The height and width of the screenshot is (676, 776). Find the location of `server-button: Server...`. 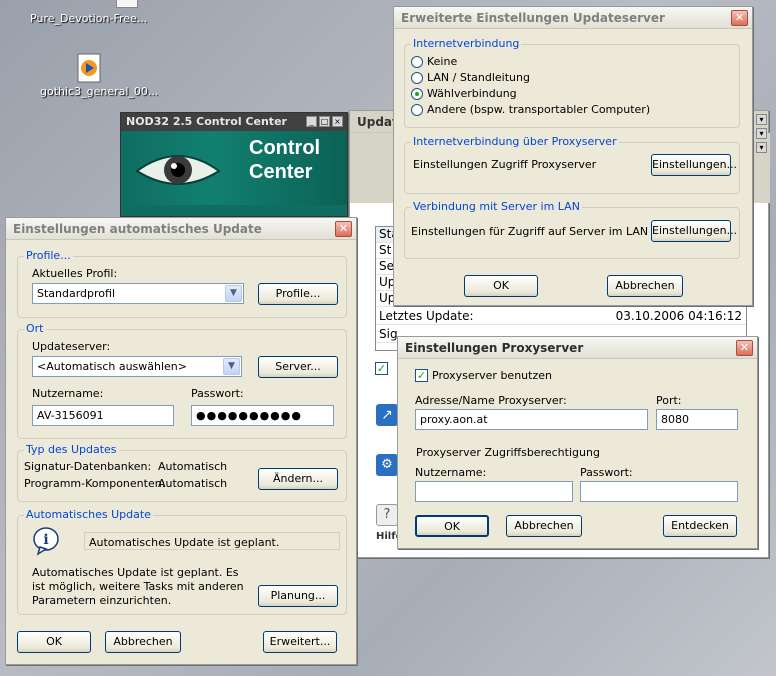

server-button: Server... is located at coordinates (298, 367).